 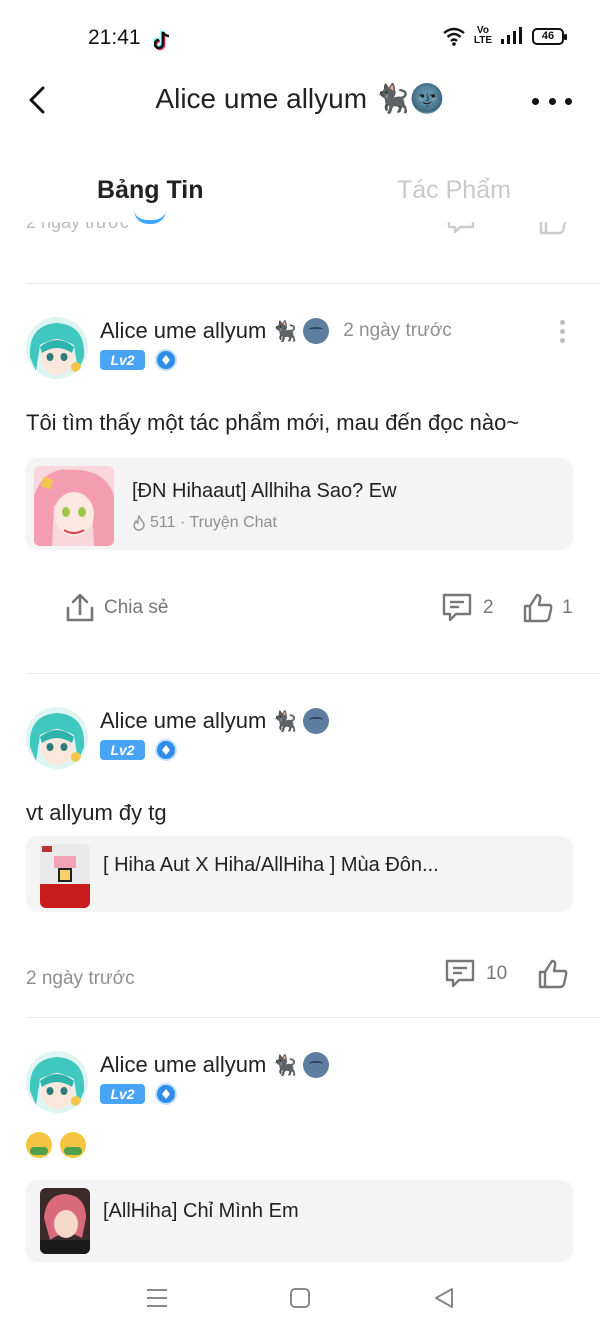 I want to click on game-cover-icon, so click(x=65, y=876).